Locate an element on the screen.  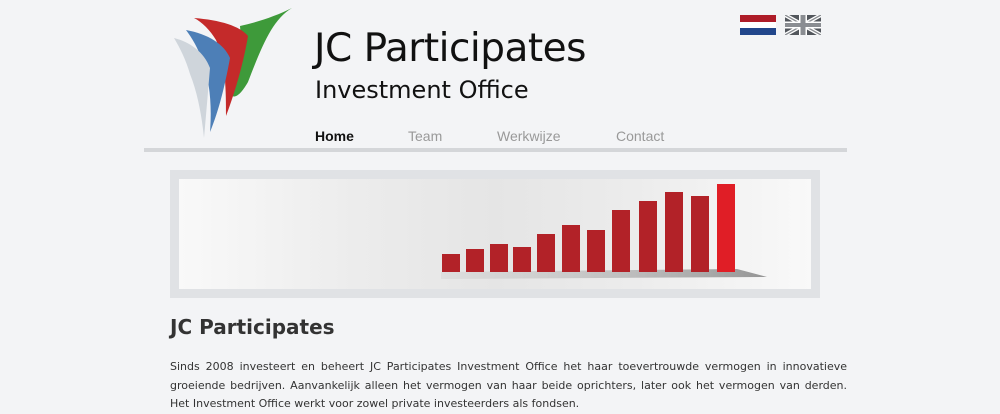
nav-item-contact: Contact is located at coordinates (640, 136).